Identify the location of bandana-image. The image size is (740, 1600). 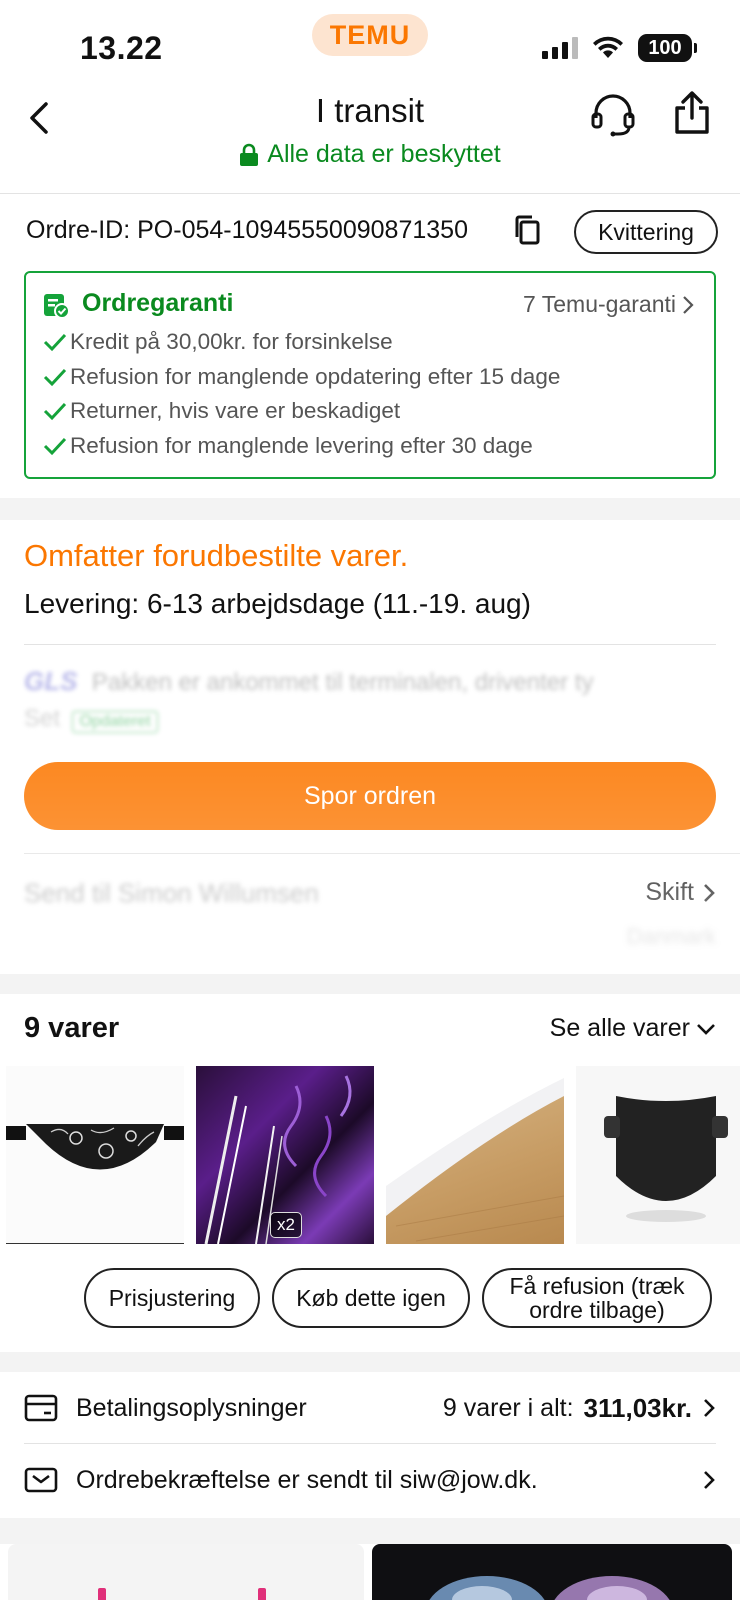
(95, 1147).